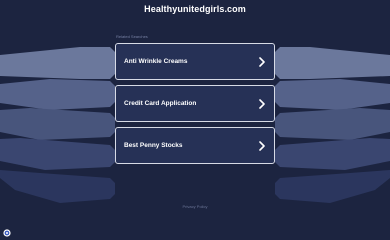  What do you see at coordinates (195, 145) in the screenshot?
I see `related-search-link-best-penny-stocks: Best Penny Stocks` at bounding box center [195, 145].